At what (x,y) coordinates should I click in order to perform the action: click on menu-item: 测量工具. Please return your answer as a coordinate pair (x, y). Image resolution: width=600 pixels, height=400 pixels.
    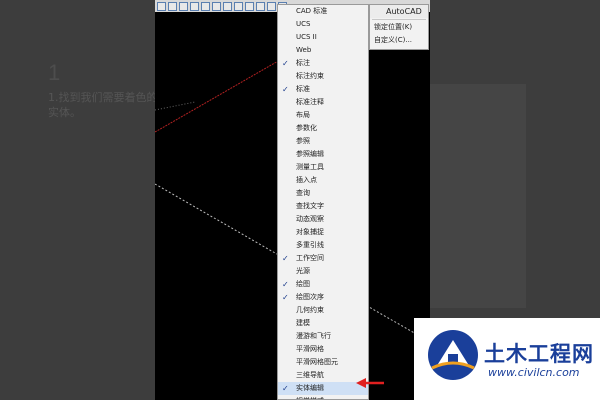
    Looking at the image, I should click on (323, 167).